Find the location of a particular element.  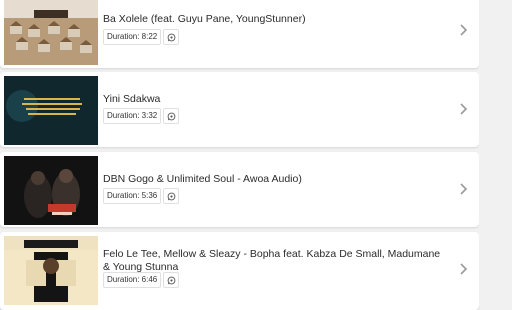

track-meta: Duration: 8:22 is located at coordinates (141, 37).